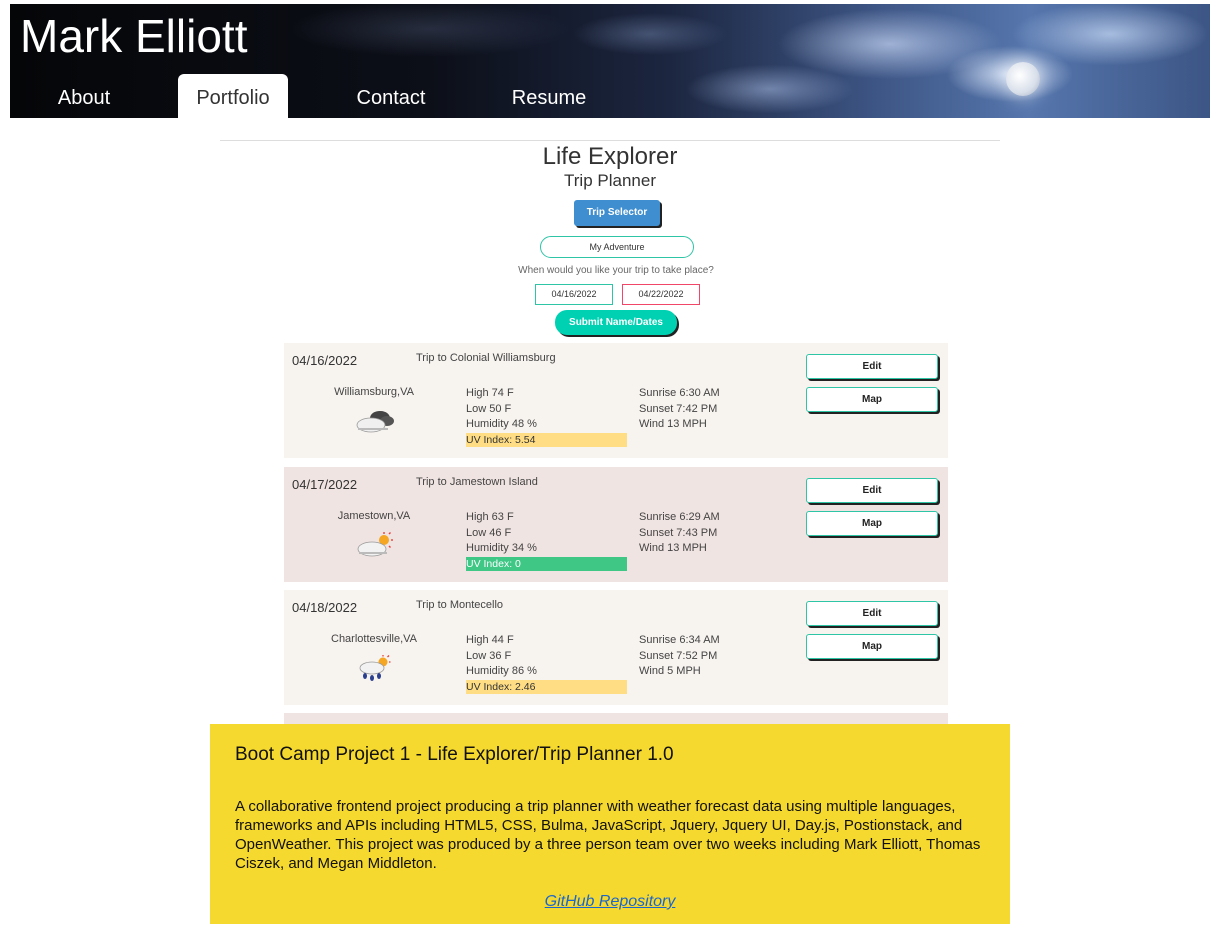 The height and width of the screenshot is (934, 1225). Describe the element at coordinates (1023, 79) in the screenshot. I see `moon-image` at that location.